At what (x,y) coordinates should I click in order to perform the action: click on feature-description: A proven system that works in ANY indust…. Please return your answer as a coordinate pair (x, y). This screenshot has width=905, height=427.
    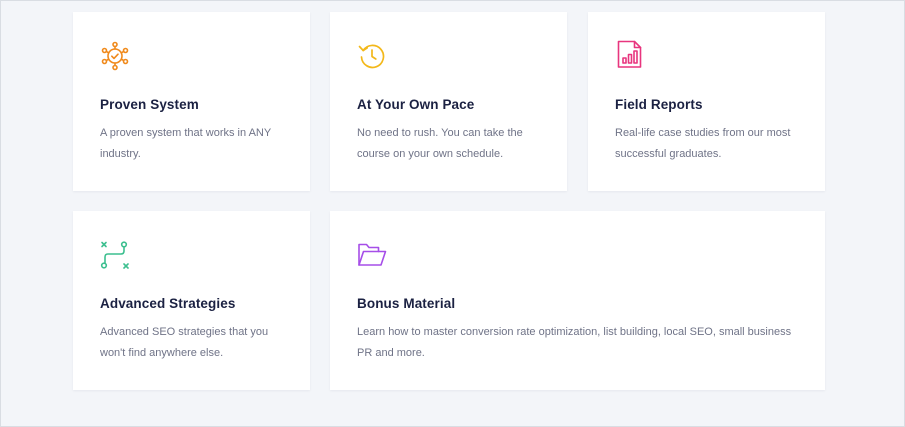
    Looking at the image, I should click on (185, 143).